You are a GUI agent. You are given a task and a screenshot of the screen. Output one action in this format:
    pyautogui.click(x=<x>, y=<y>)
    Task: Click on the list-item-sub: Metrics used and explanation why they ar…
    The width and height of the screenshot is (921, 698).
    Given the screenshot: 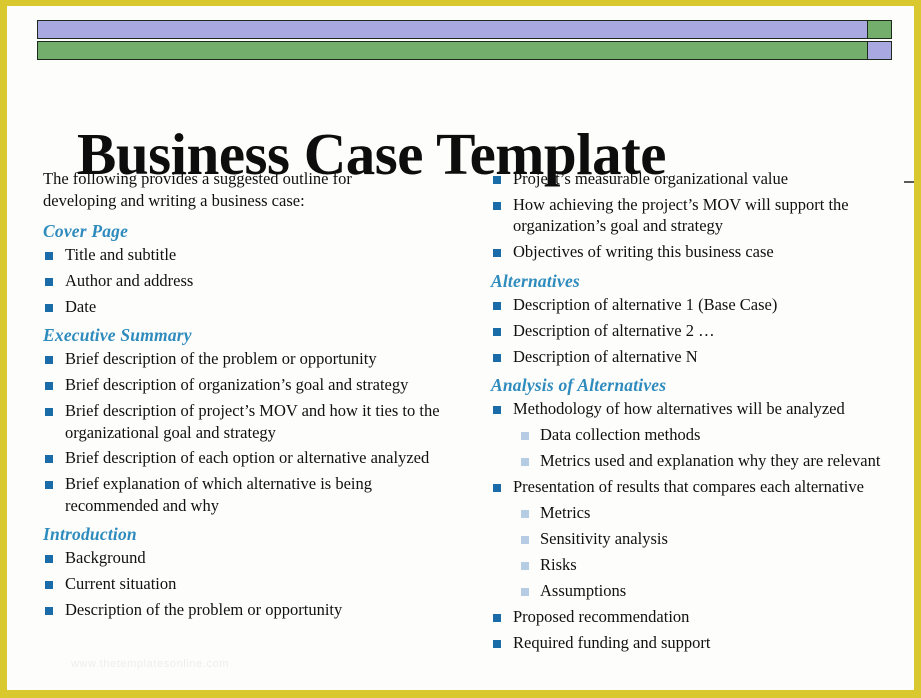 What is the action you would take?
    pyautogui.click(x=697, y=460)
    